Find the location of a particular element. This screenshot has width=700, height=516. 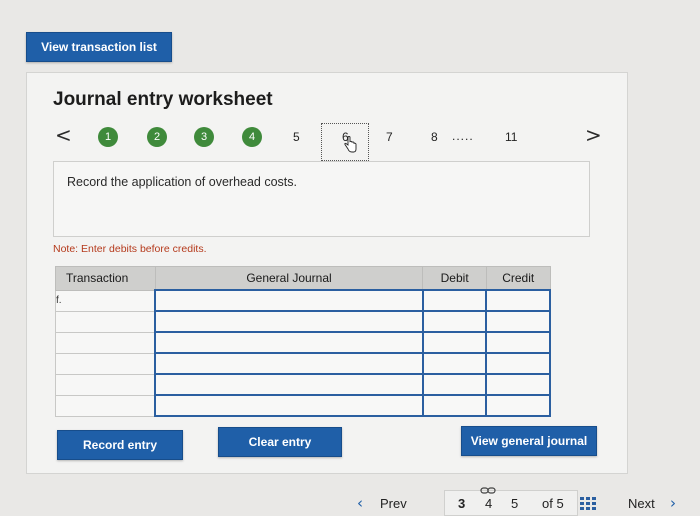

view-transaction-list-button: View transaction list is located at coordinates (99, 47).